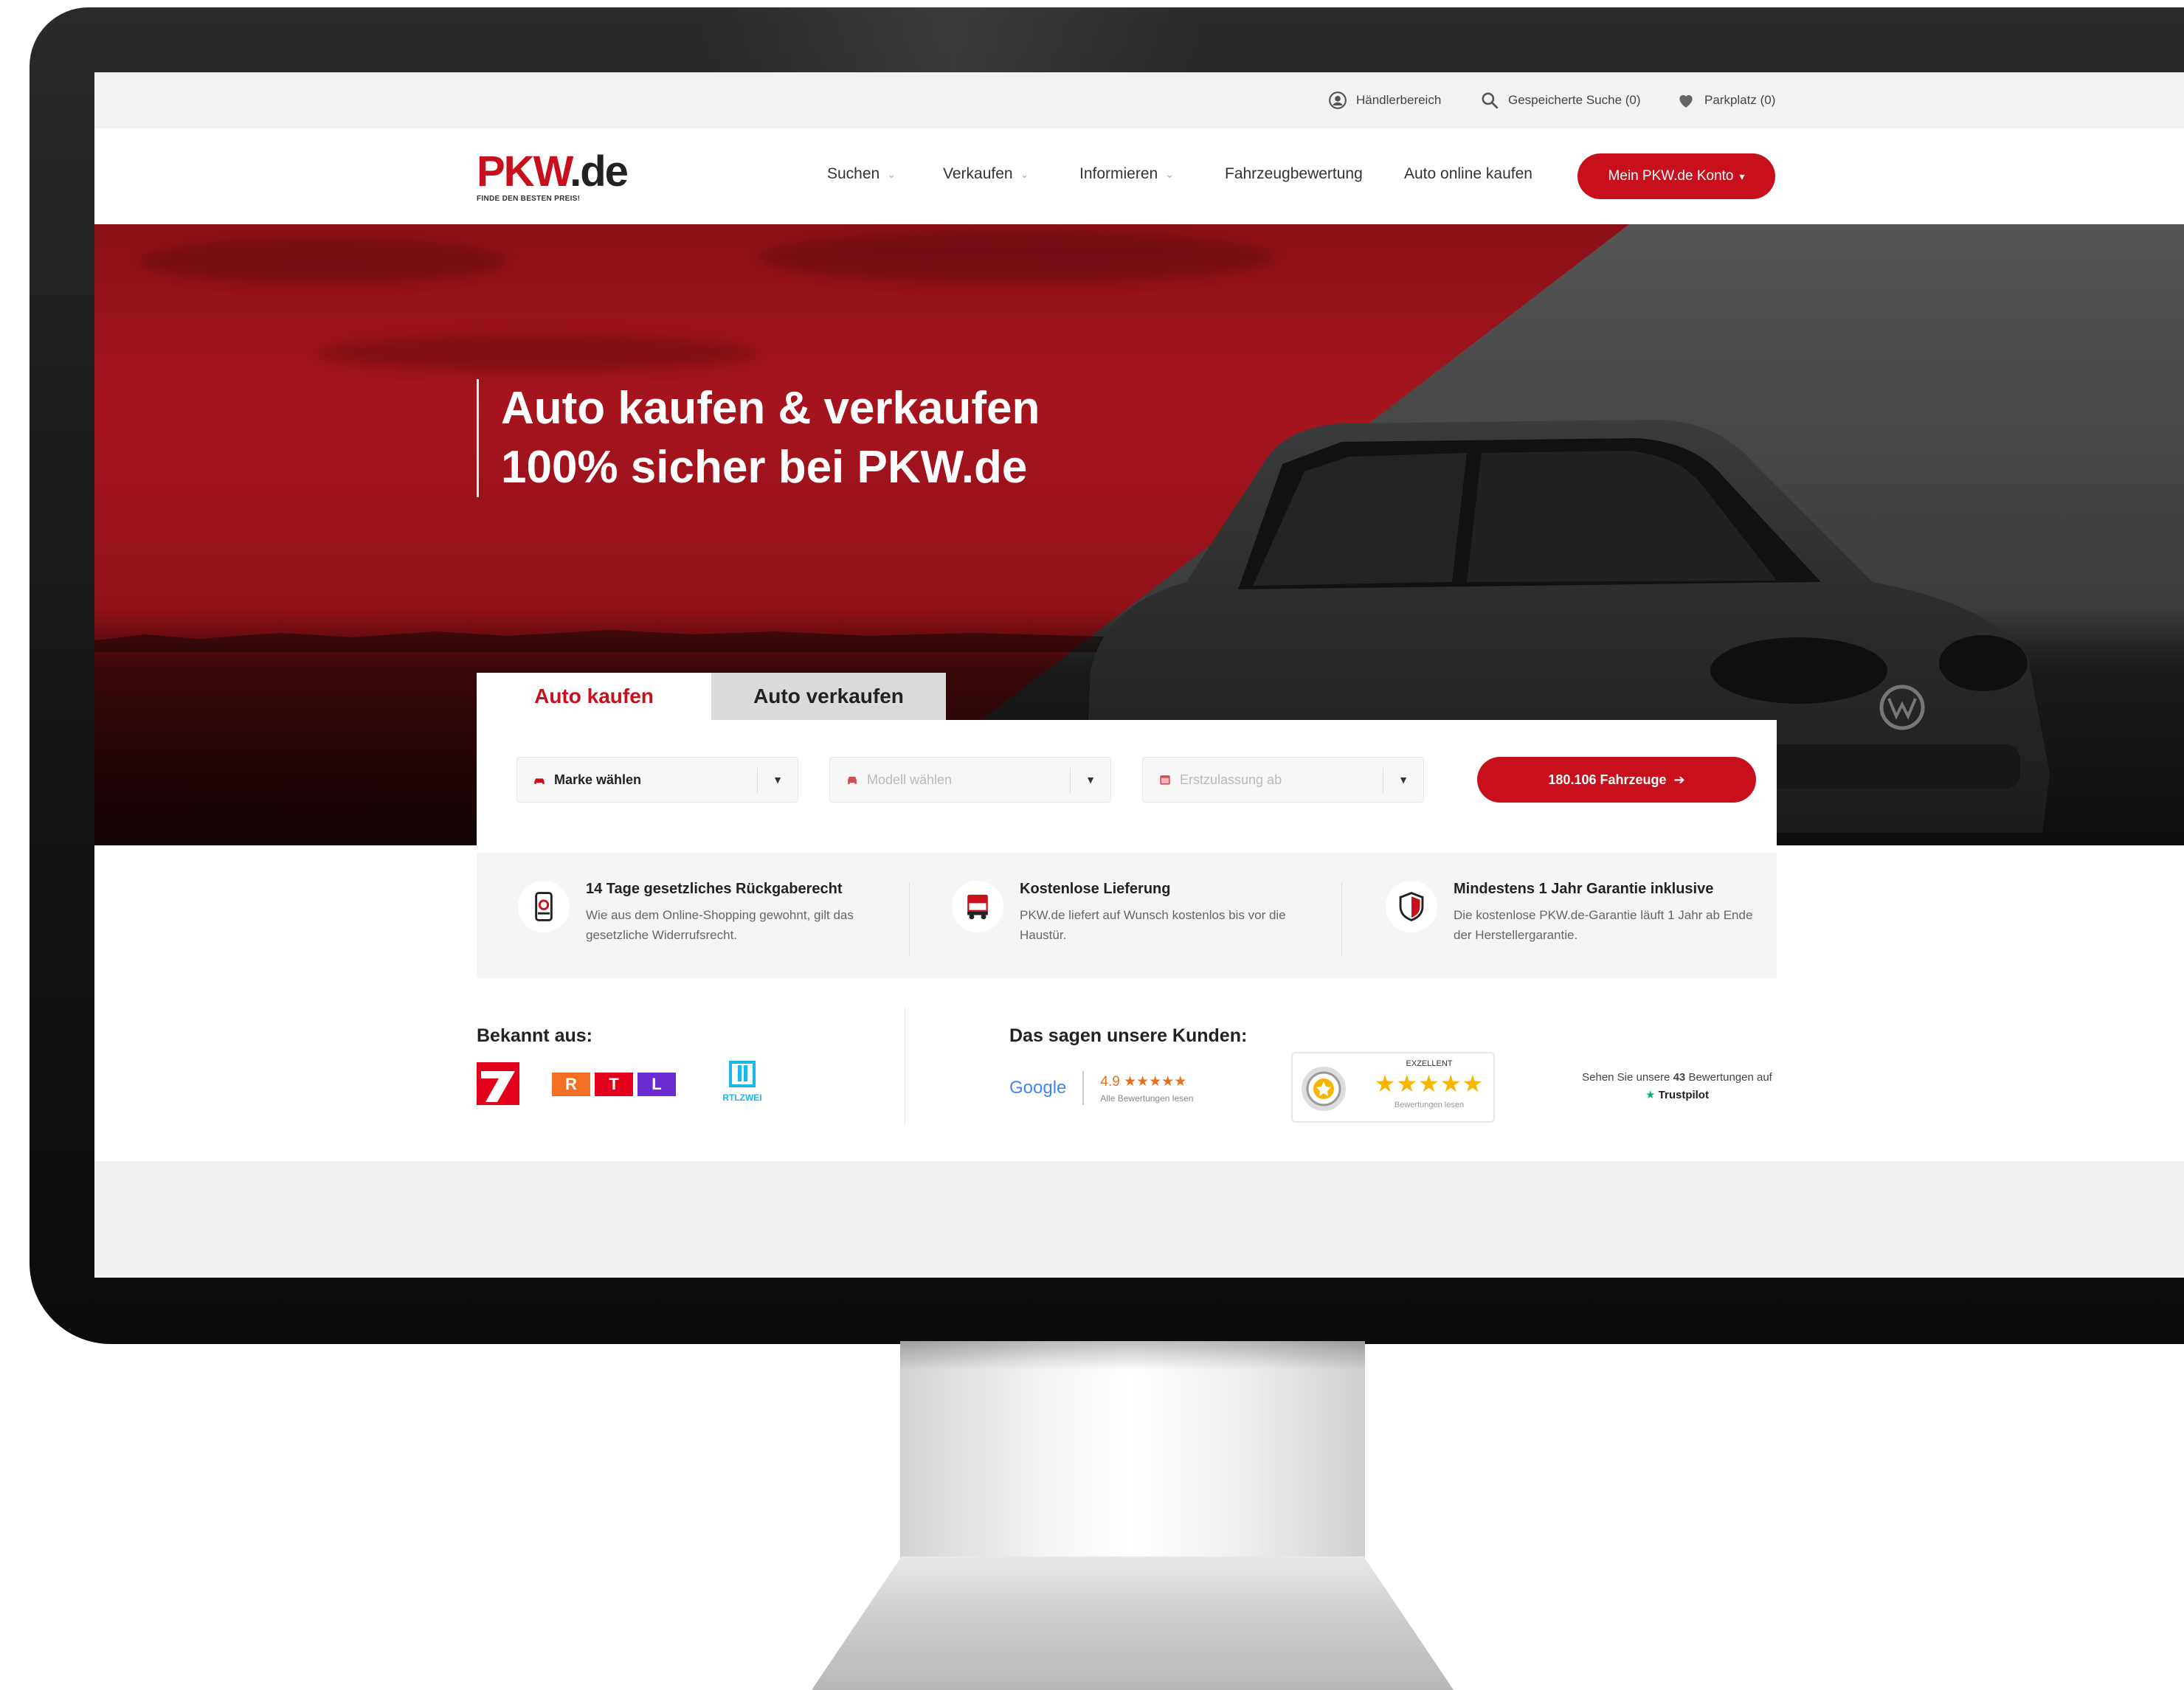 The image size is (2184, 1690). I want to click on rtl-letter-l: L, so click(656, 1084).